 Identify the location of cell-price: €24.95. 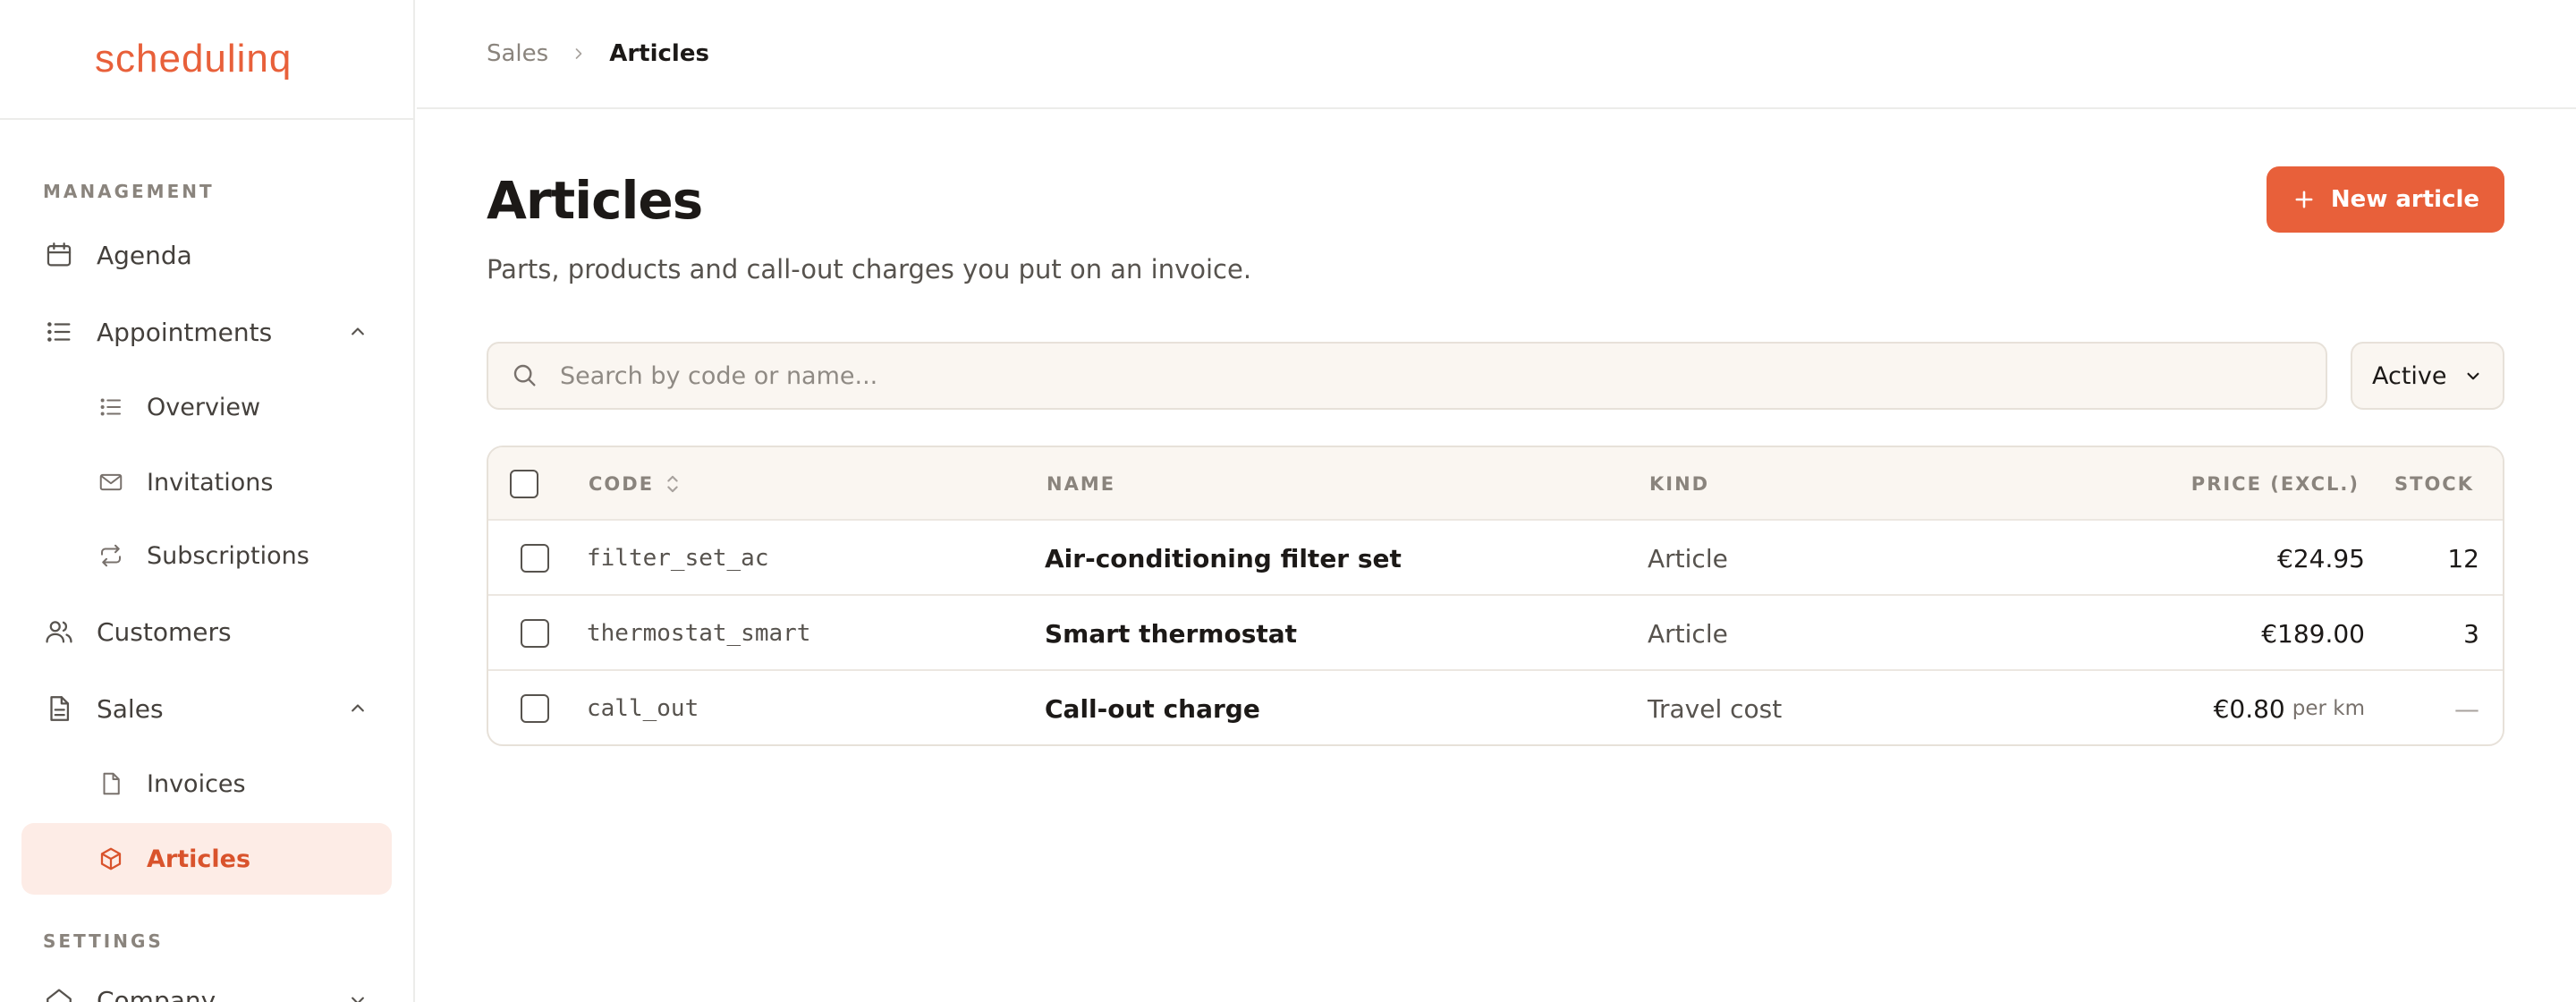
(2210, 559).